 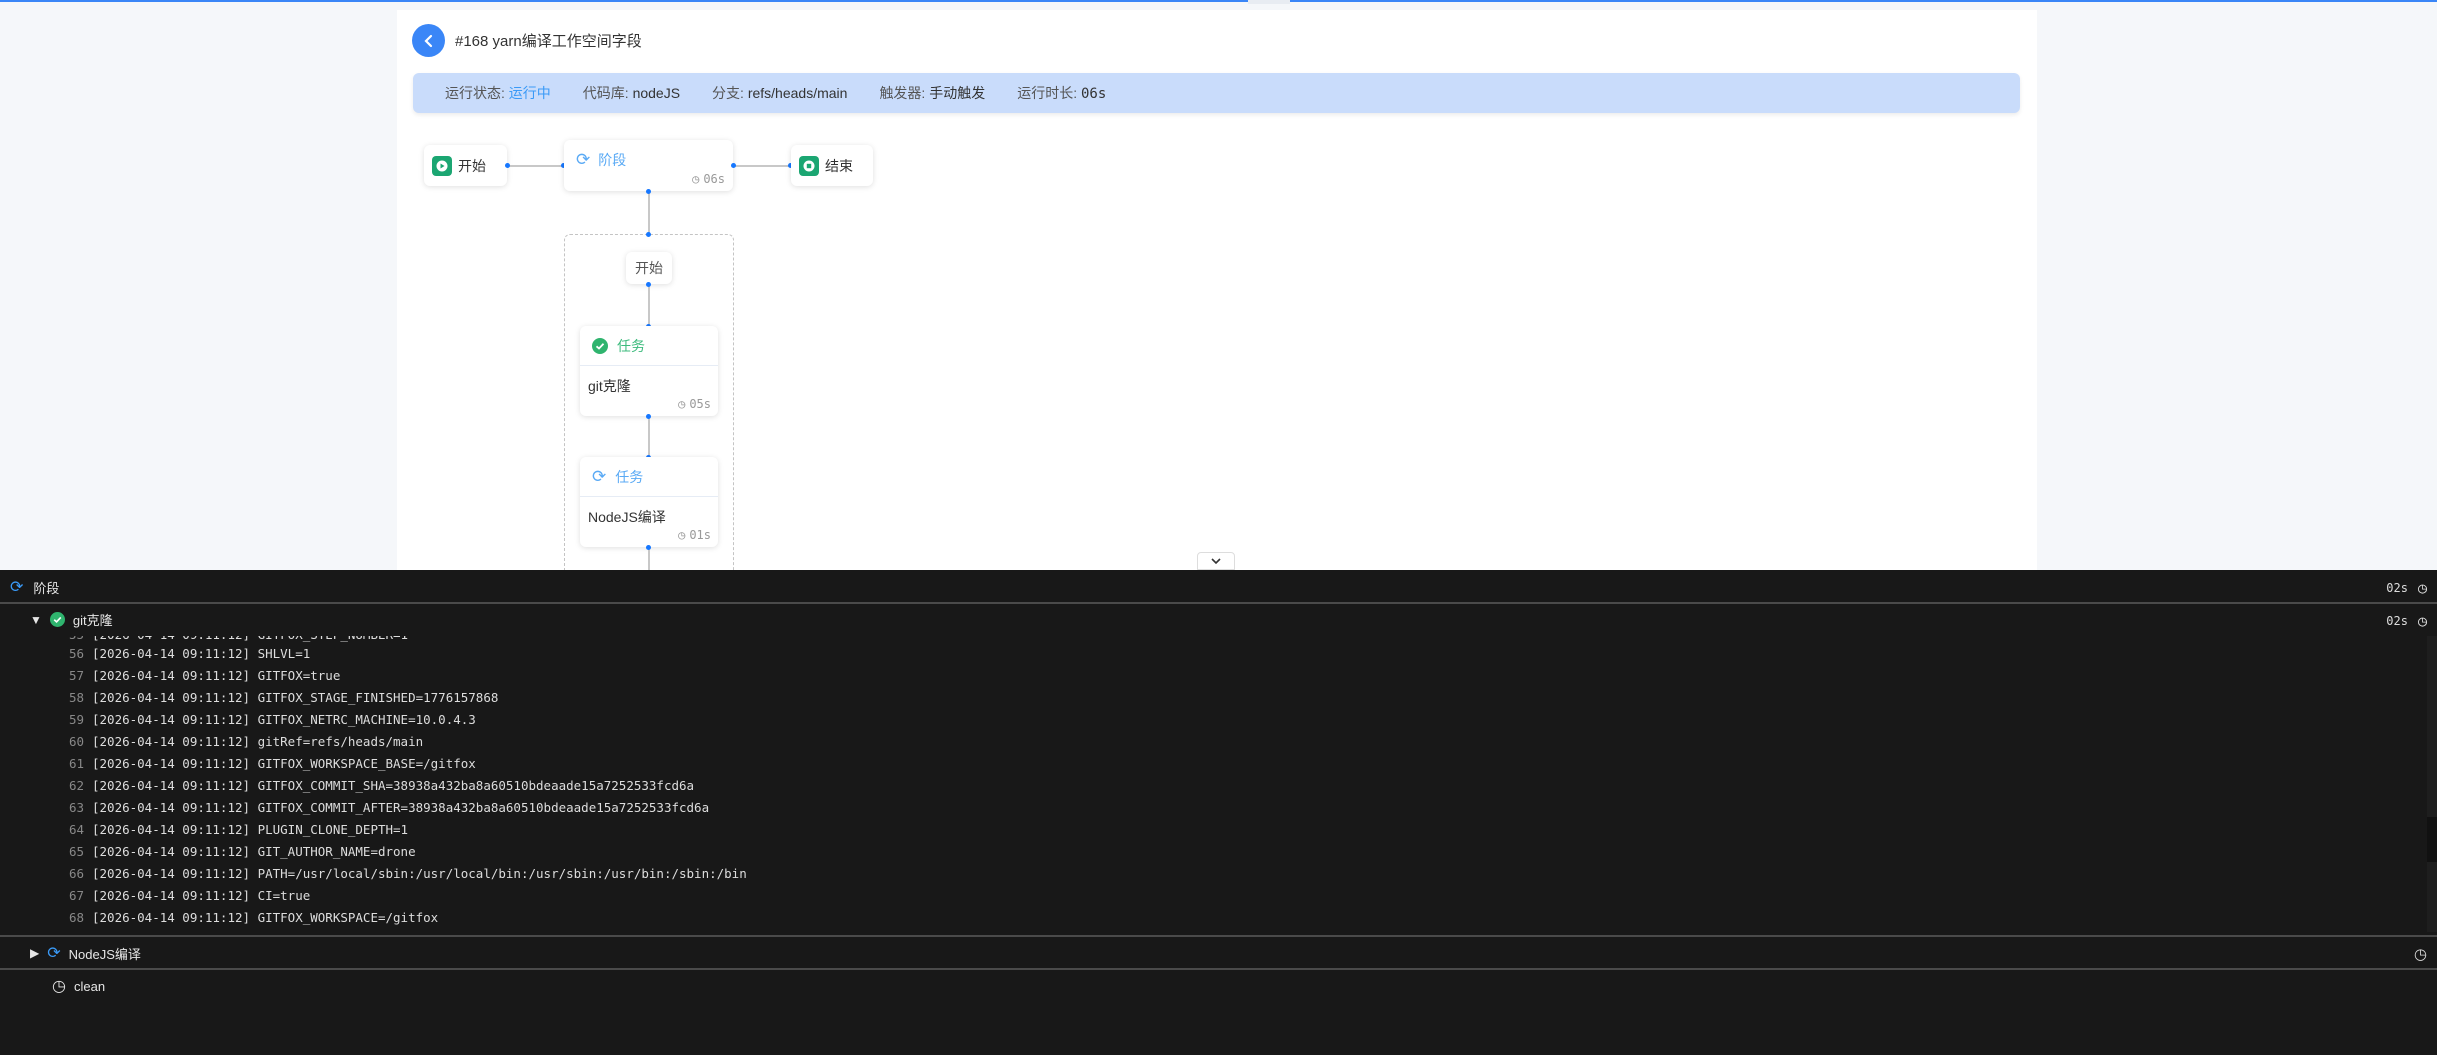 I want to click on progress-bar, so click(x=1218, y=1).